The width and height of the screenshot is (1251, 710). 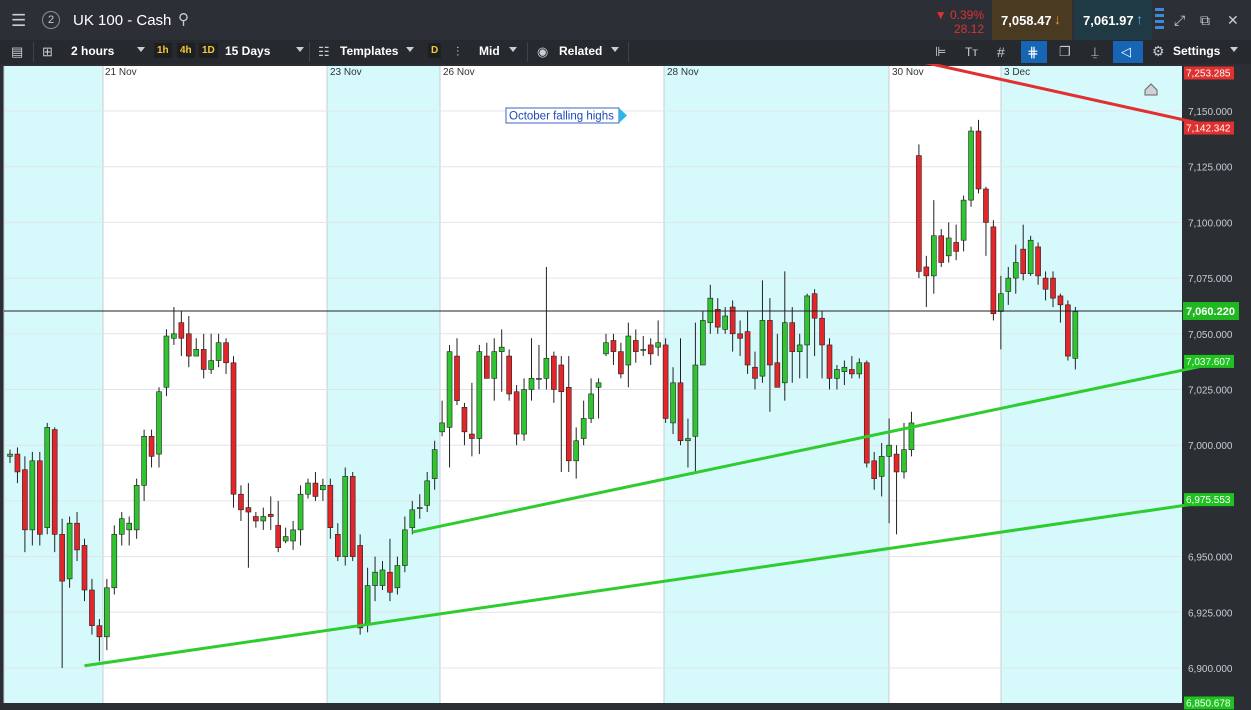 What do you see at coordinates (561, 117) in the screenshot?
I see `annotation-text: October falling highs` at bounding box center [561, 117].